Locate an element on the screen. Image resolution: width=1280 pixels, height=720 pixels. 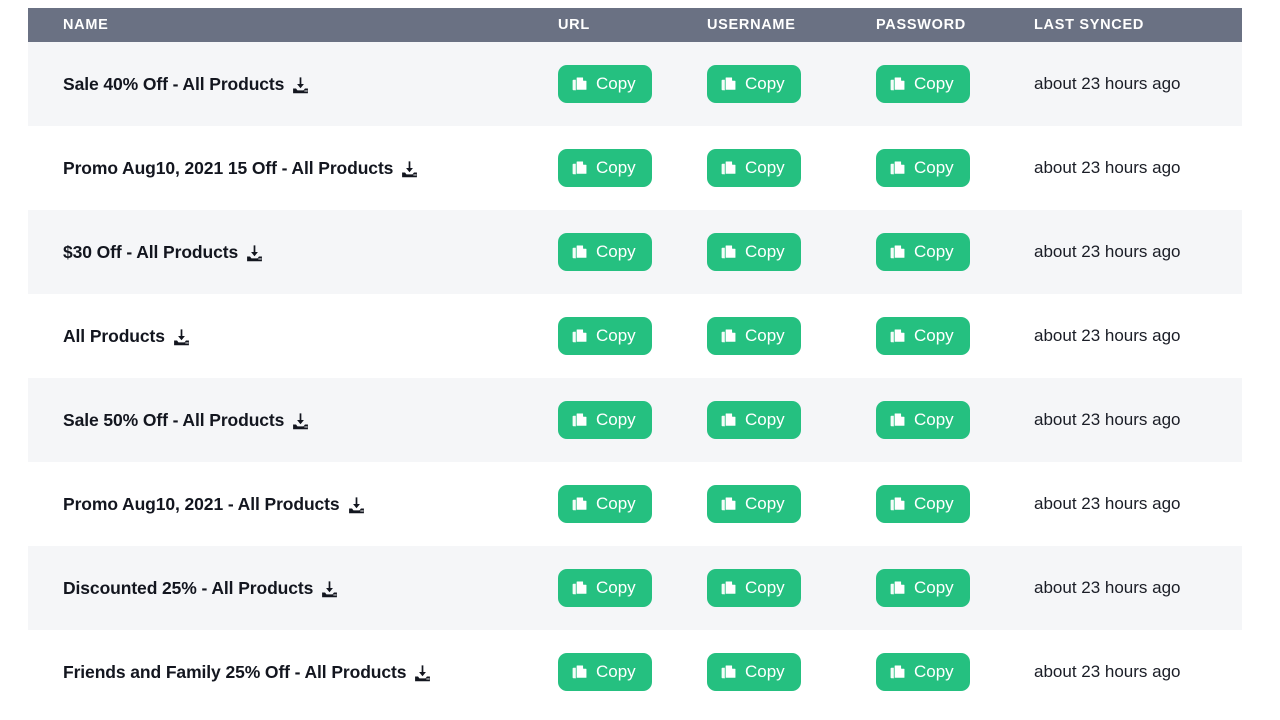
cell-name: Sale 50% Off - All Products is located at coordinates (286, 420).